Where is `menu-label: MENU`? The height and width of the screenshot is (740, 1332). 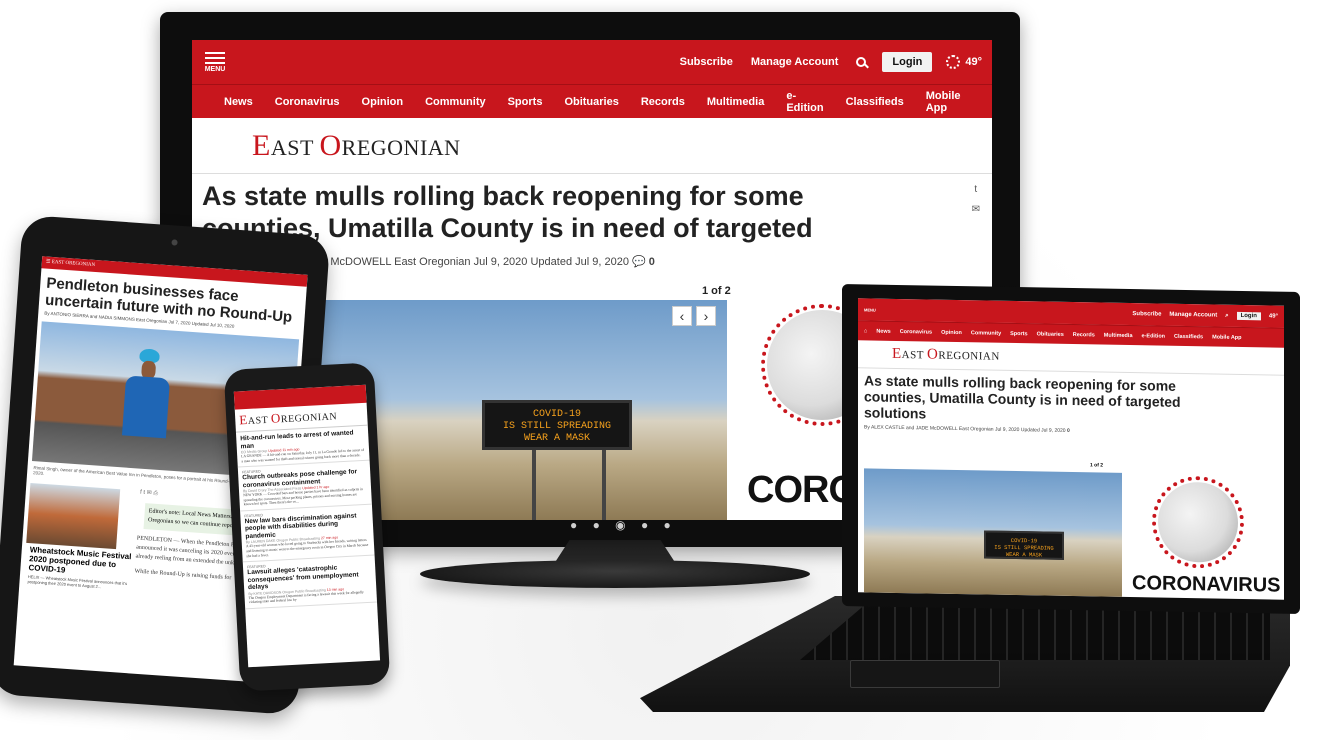
menu-label: MENU is located at coordinates (215, 69).